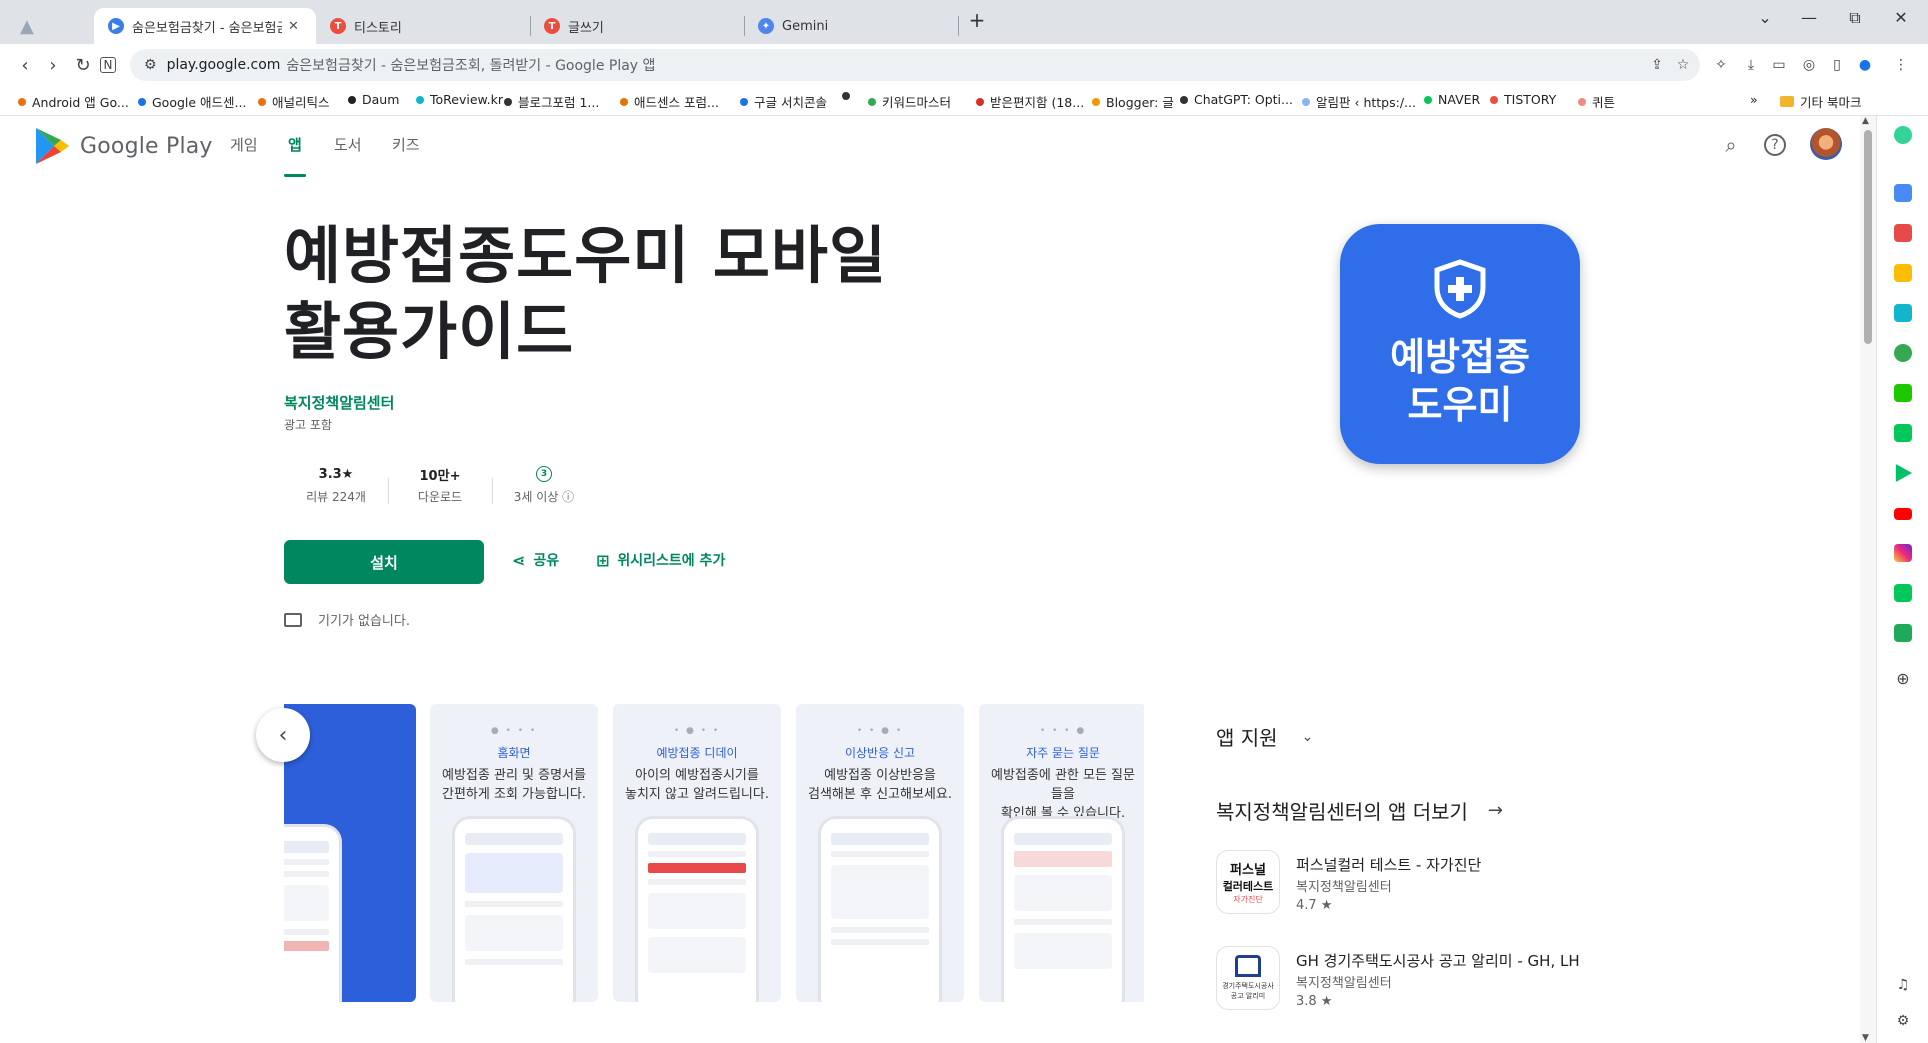  What do you see at coordinates (406, 144) in the screenshot?
I see `nav-kids: 키즈` at bounding box center [406, 144].